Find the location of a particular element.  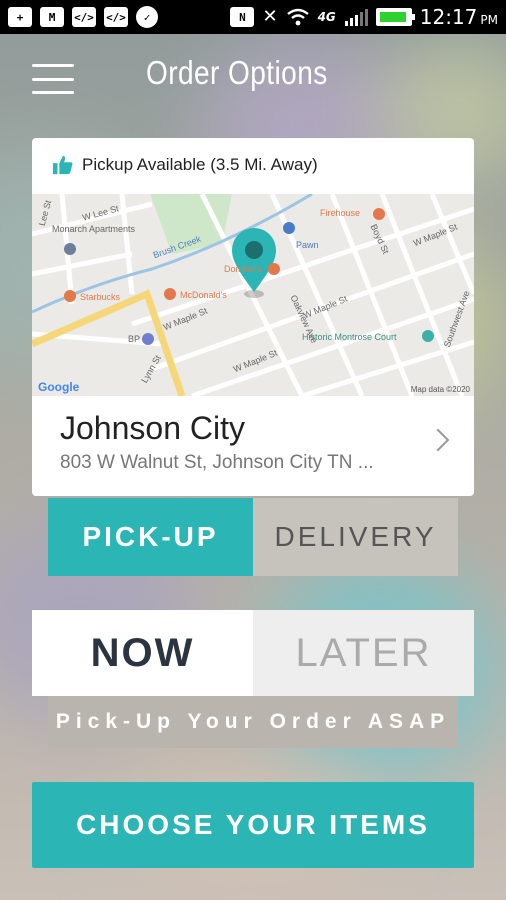

map-label: BP is located at coordinates (134, 339).